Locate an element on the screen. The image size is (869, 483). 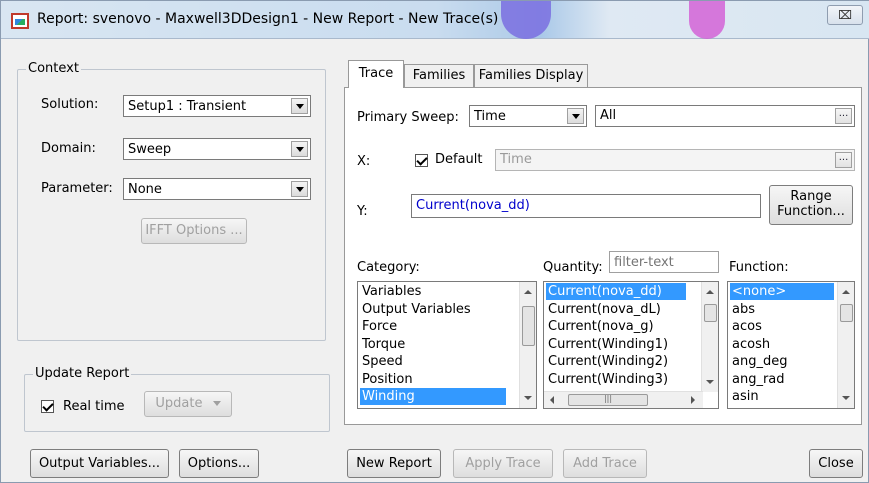
update-button-label: Update is located at coordinates (179, 403).